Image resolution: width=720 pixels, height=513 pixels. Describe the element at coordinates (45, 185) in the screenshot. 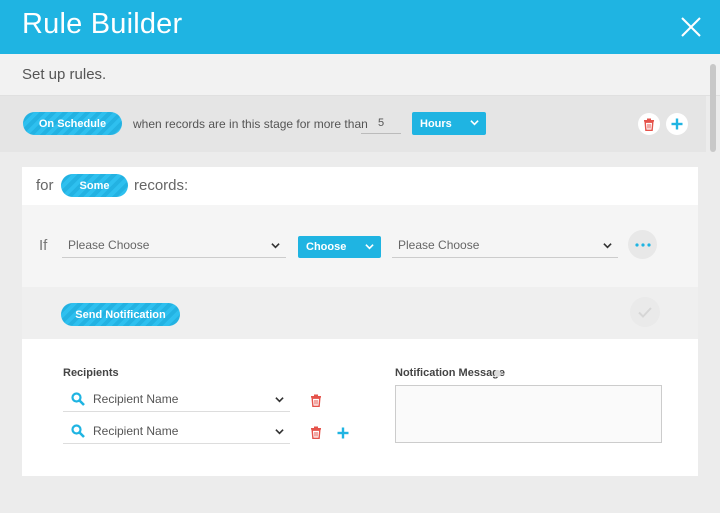

I see `for-label: for` at that location.